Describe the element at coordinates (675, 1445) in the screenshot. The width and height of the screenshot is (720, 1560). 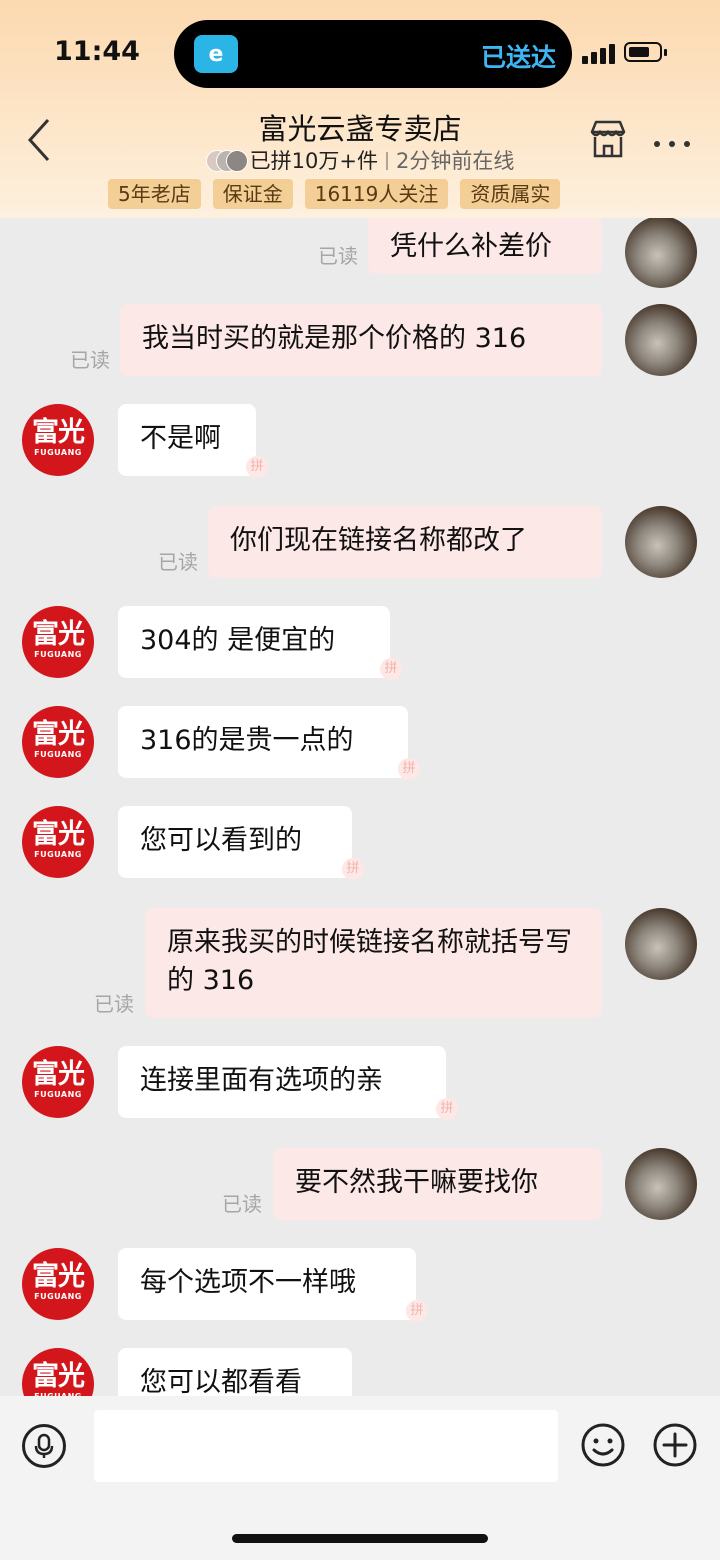
I see `plus-icon` at that location.